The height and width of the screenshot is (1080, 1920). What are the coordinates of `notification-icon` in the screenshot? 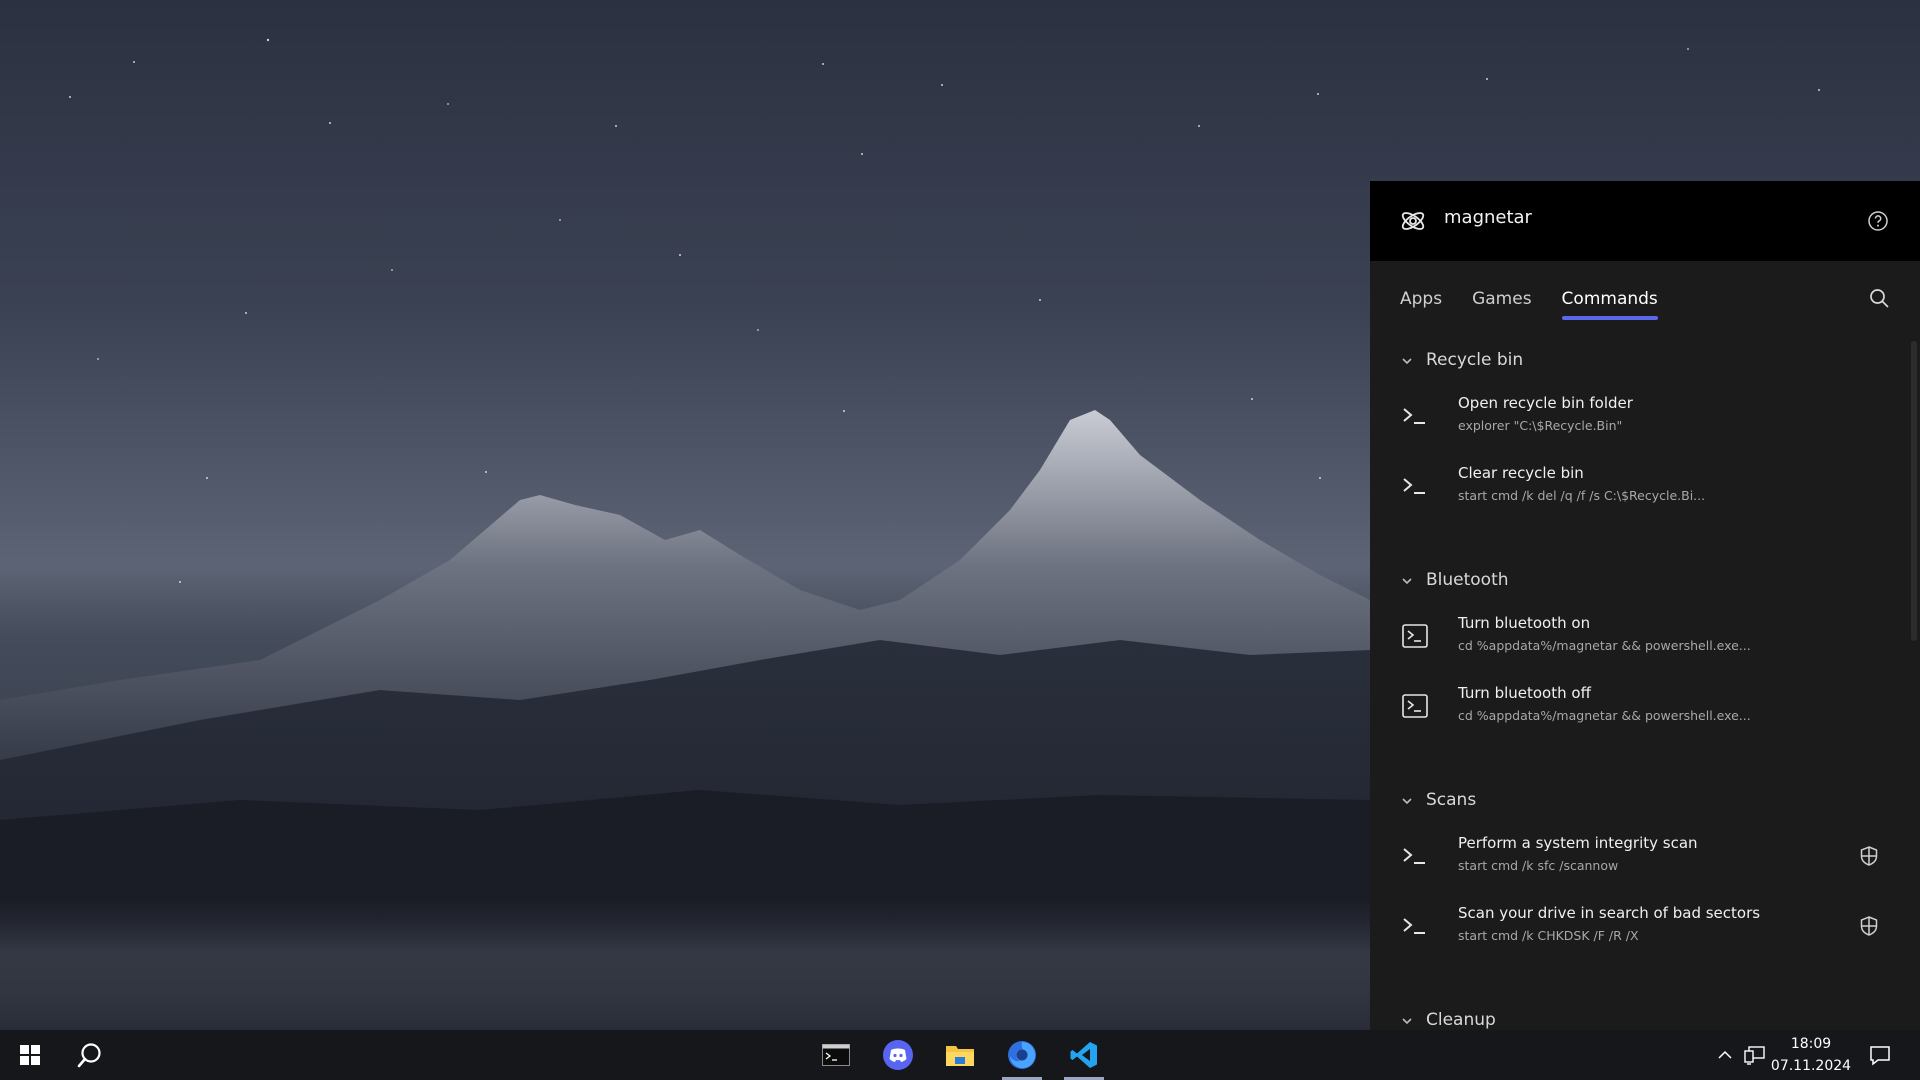 It's located at (1880, 1056).